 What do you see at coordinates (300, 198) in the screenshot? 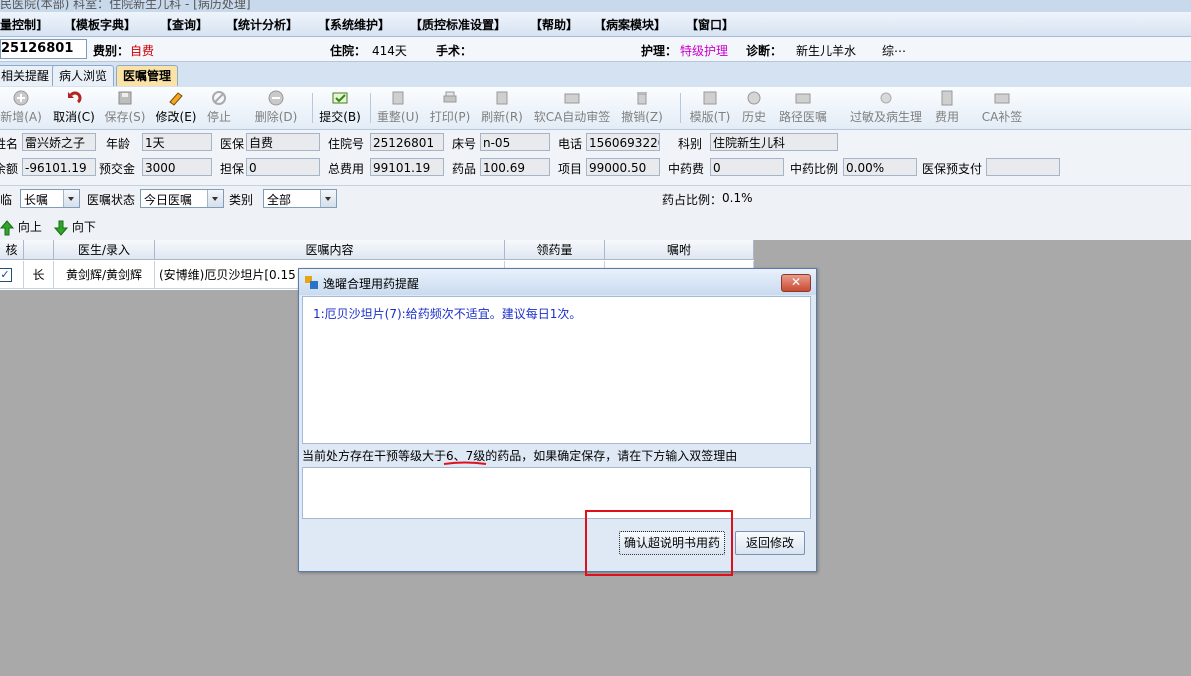
I see `category-select: 全部` at bounding box center [300, 198].